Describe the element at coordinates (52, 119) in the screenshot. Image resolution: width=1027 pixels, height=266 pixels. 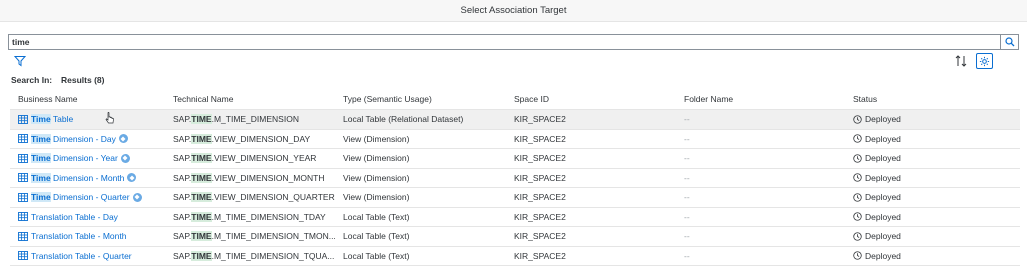
I see `business-name-link: Time Table` at that location.